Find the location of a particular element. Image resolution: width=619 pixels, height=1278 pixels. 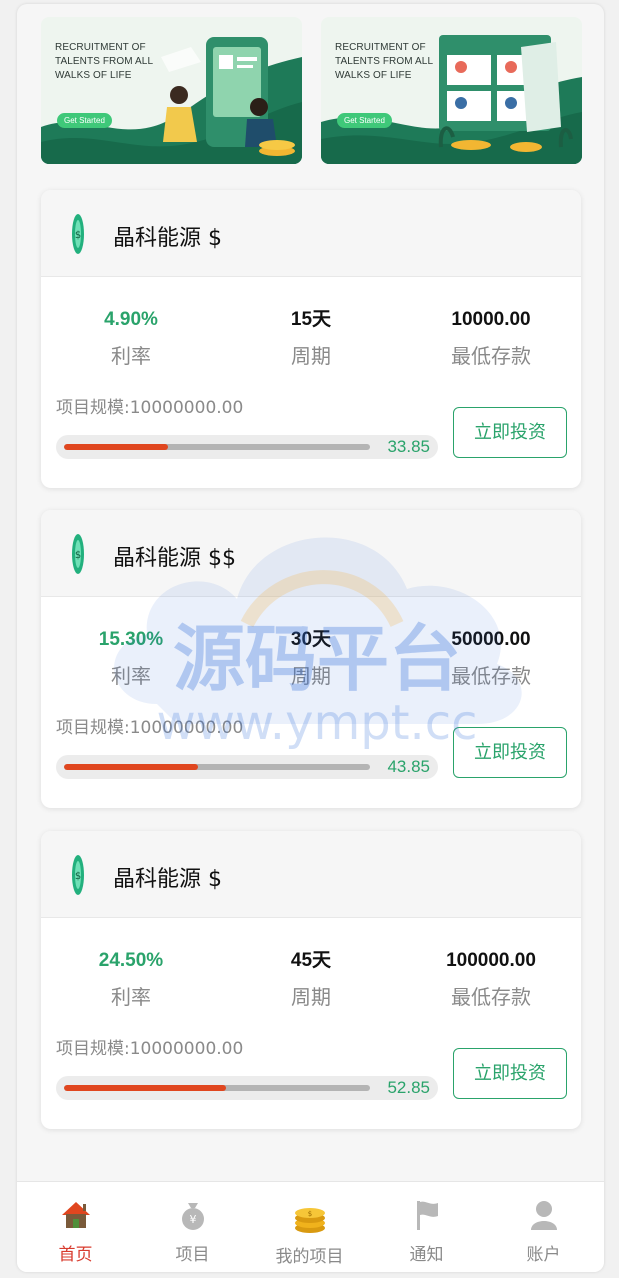

min-deposit-stat: 10000.00 最低存款 is located at coordinates (491, 338).